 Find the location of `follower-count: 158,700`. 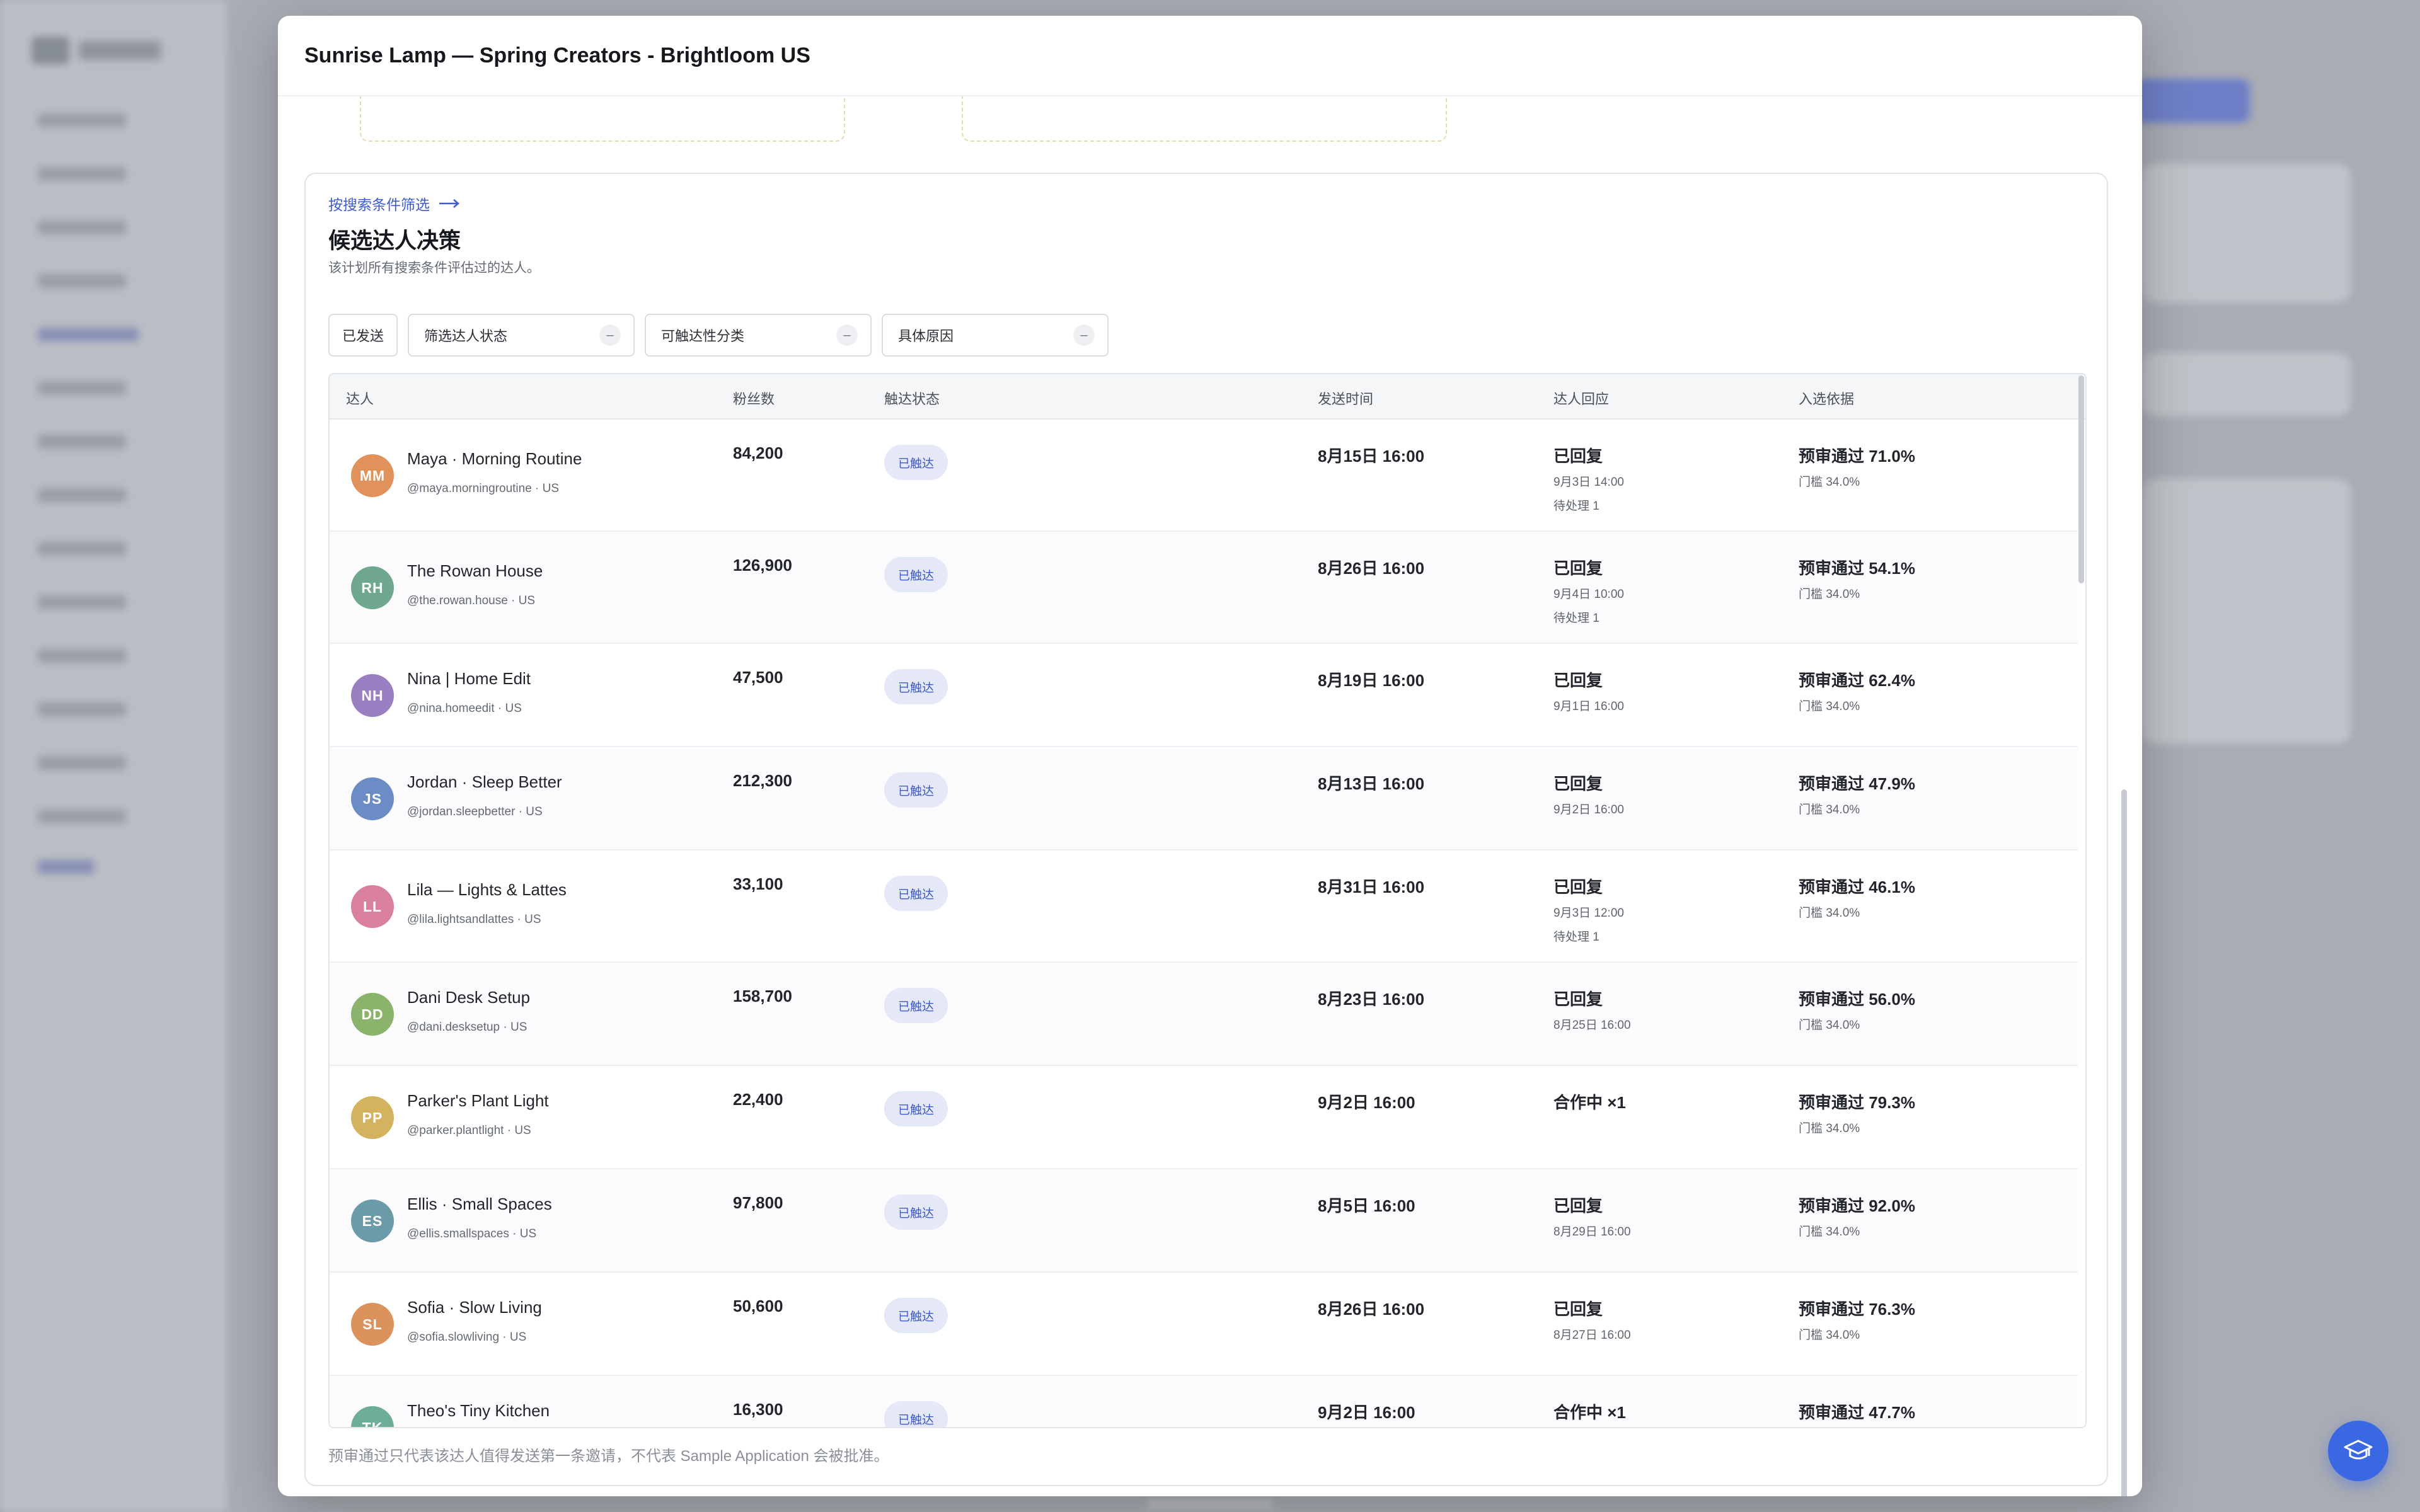

follower-count: 158,700 is located at coordinates (762, 996).